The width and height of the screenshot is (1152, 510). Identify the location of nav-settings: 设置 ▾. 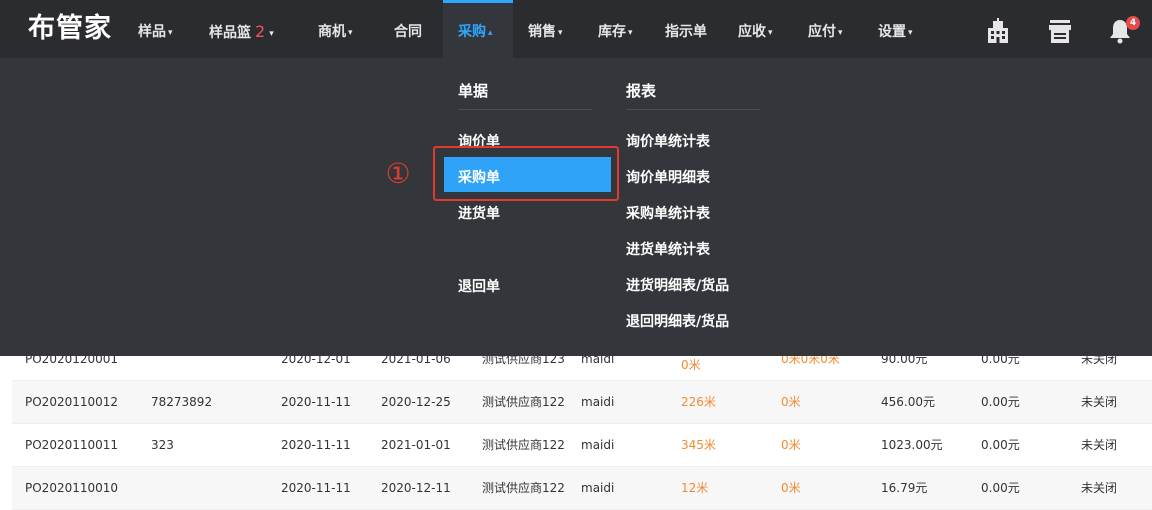
(895, 29).